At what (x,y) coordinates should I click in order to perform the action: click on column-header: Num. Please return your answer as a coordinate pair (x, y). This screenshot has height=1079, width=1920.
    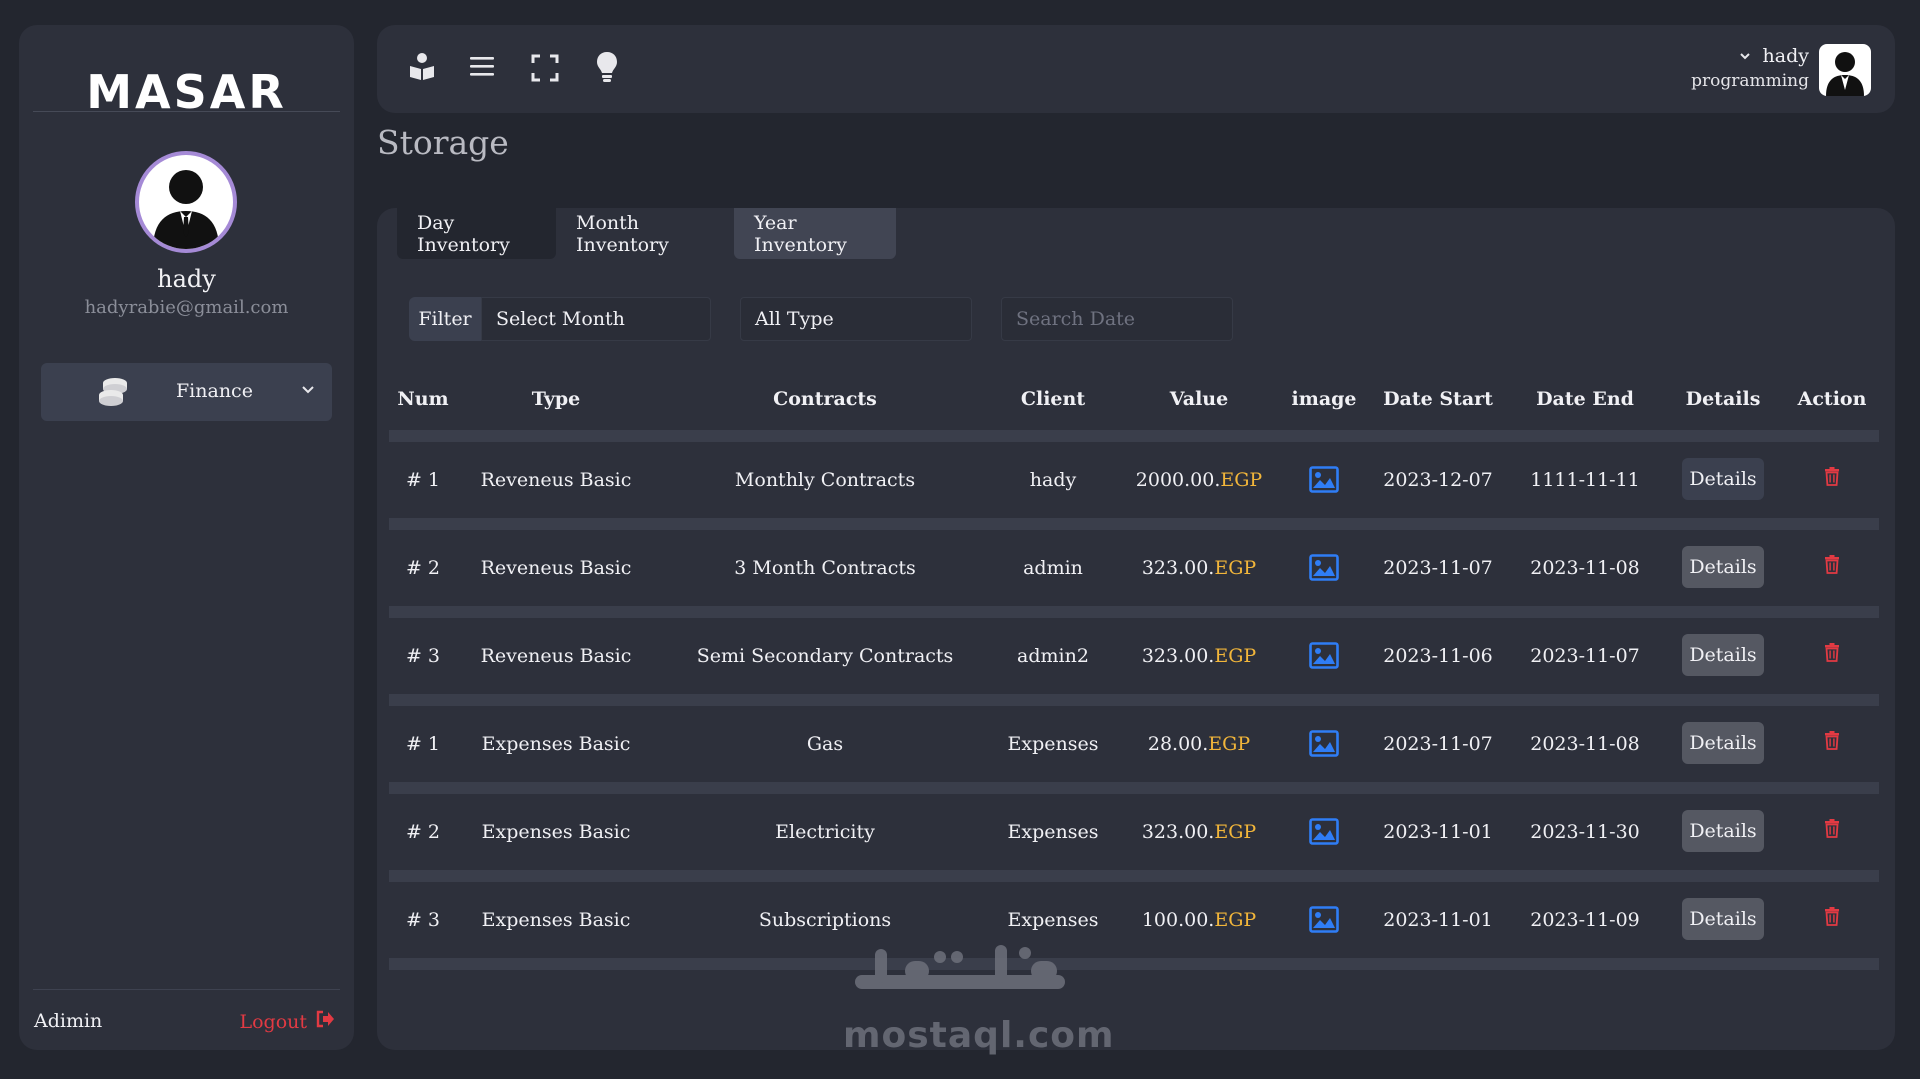
    Looking at the image, I should click on (423, 399).